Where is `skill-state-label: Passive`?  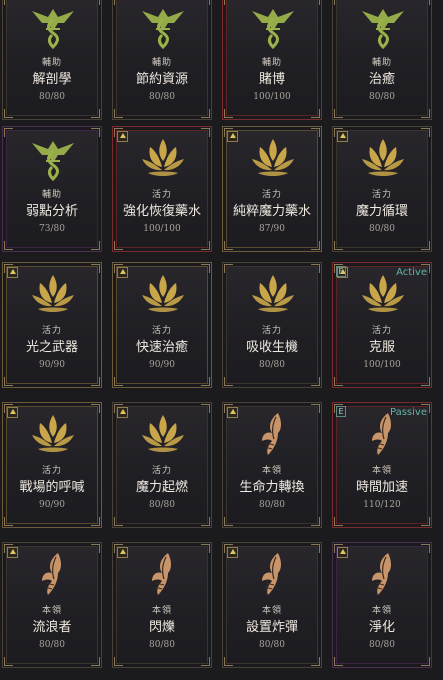
skill-state-label: Passive is located at coordinates (408, 412).